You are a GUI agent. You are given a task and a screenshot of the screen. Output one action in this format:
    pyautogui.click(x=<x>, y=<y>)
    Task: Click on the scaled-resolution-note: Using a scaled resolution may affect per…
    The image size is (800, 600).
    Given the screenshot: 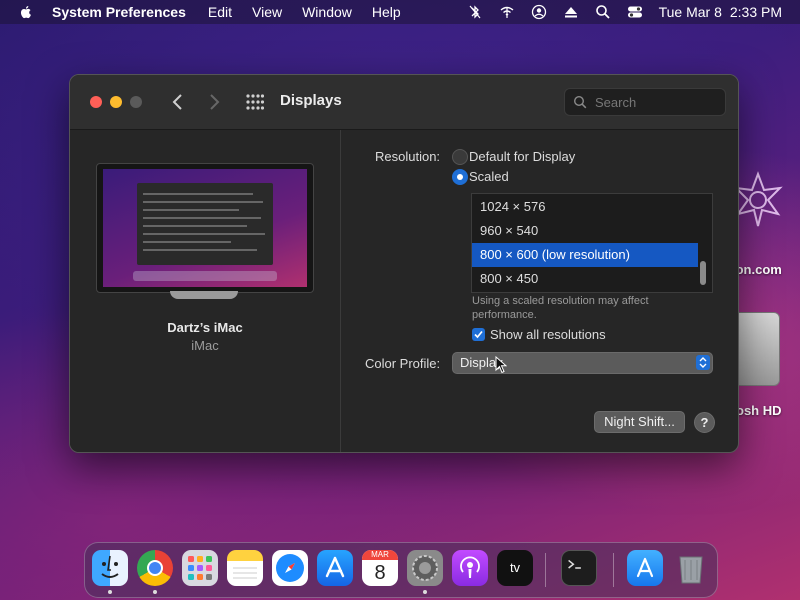 What is the action you would take?
    pyautogui.click(x=560, y=308)
    